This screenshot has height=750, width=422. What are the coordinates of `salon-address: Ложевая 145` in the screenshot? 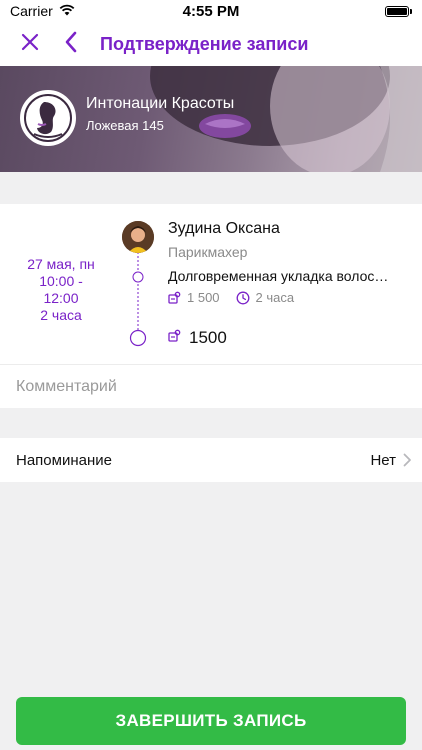 It's located at (125, 125).